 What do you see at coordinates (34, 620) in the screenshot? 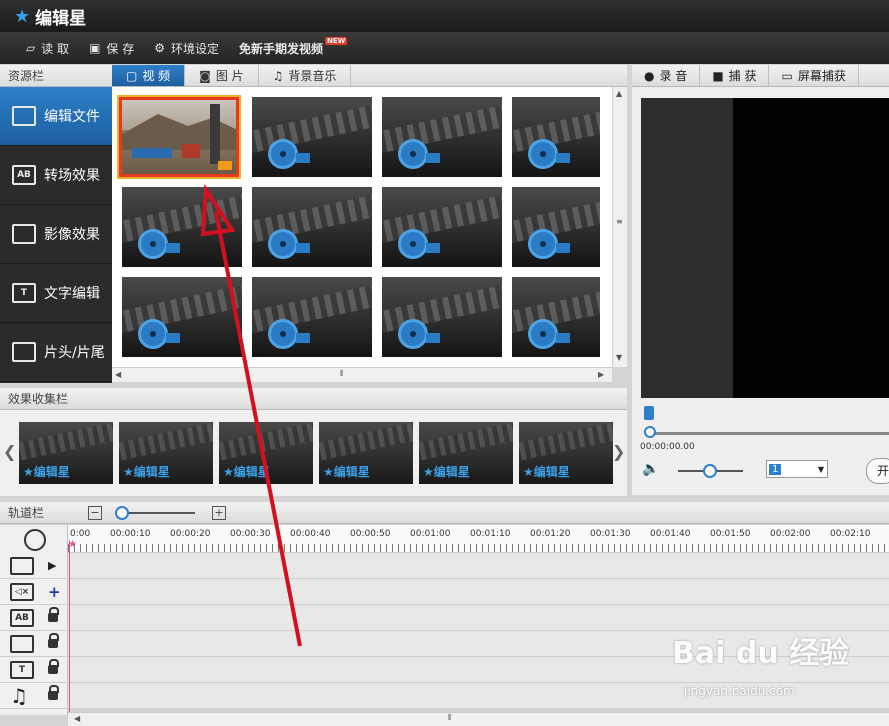
I see `track-controls: ▶ ◁× + AB T ♫` at bounding box center [34, 620].